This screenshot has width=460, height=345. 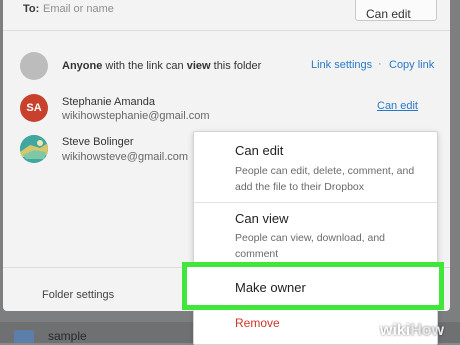 I want to click on member-email: wikihowstephanie@gmail.com, so click(x=136, y=116).